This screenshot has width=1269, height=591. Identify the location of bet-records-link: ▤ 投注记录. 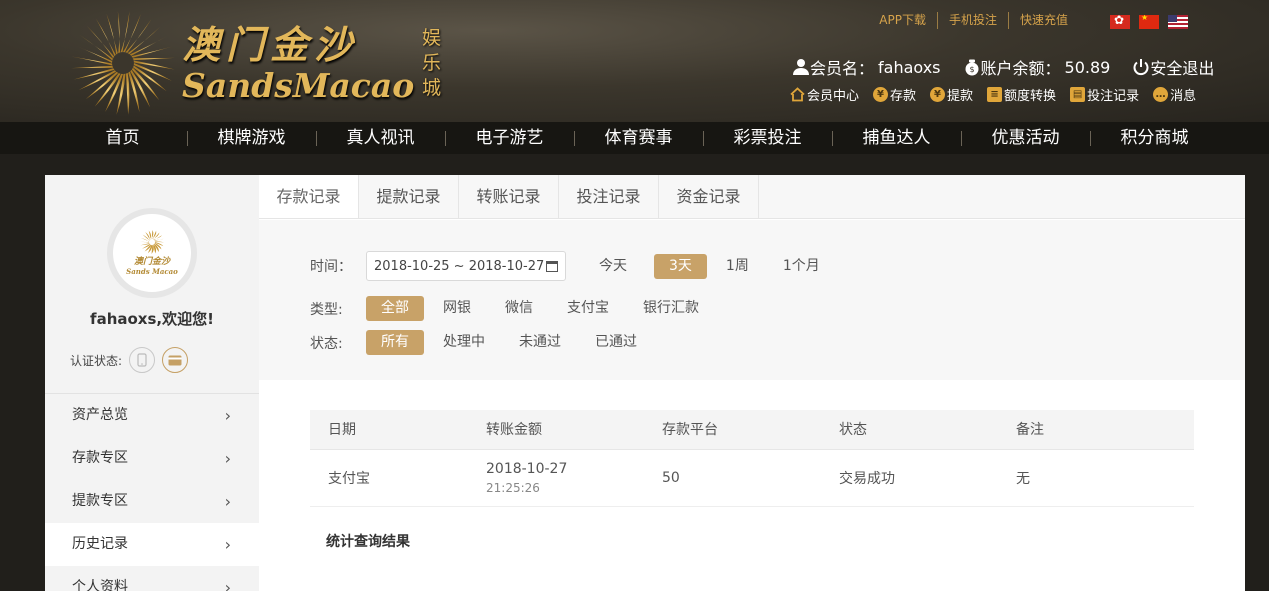
(1104, 94).